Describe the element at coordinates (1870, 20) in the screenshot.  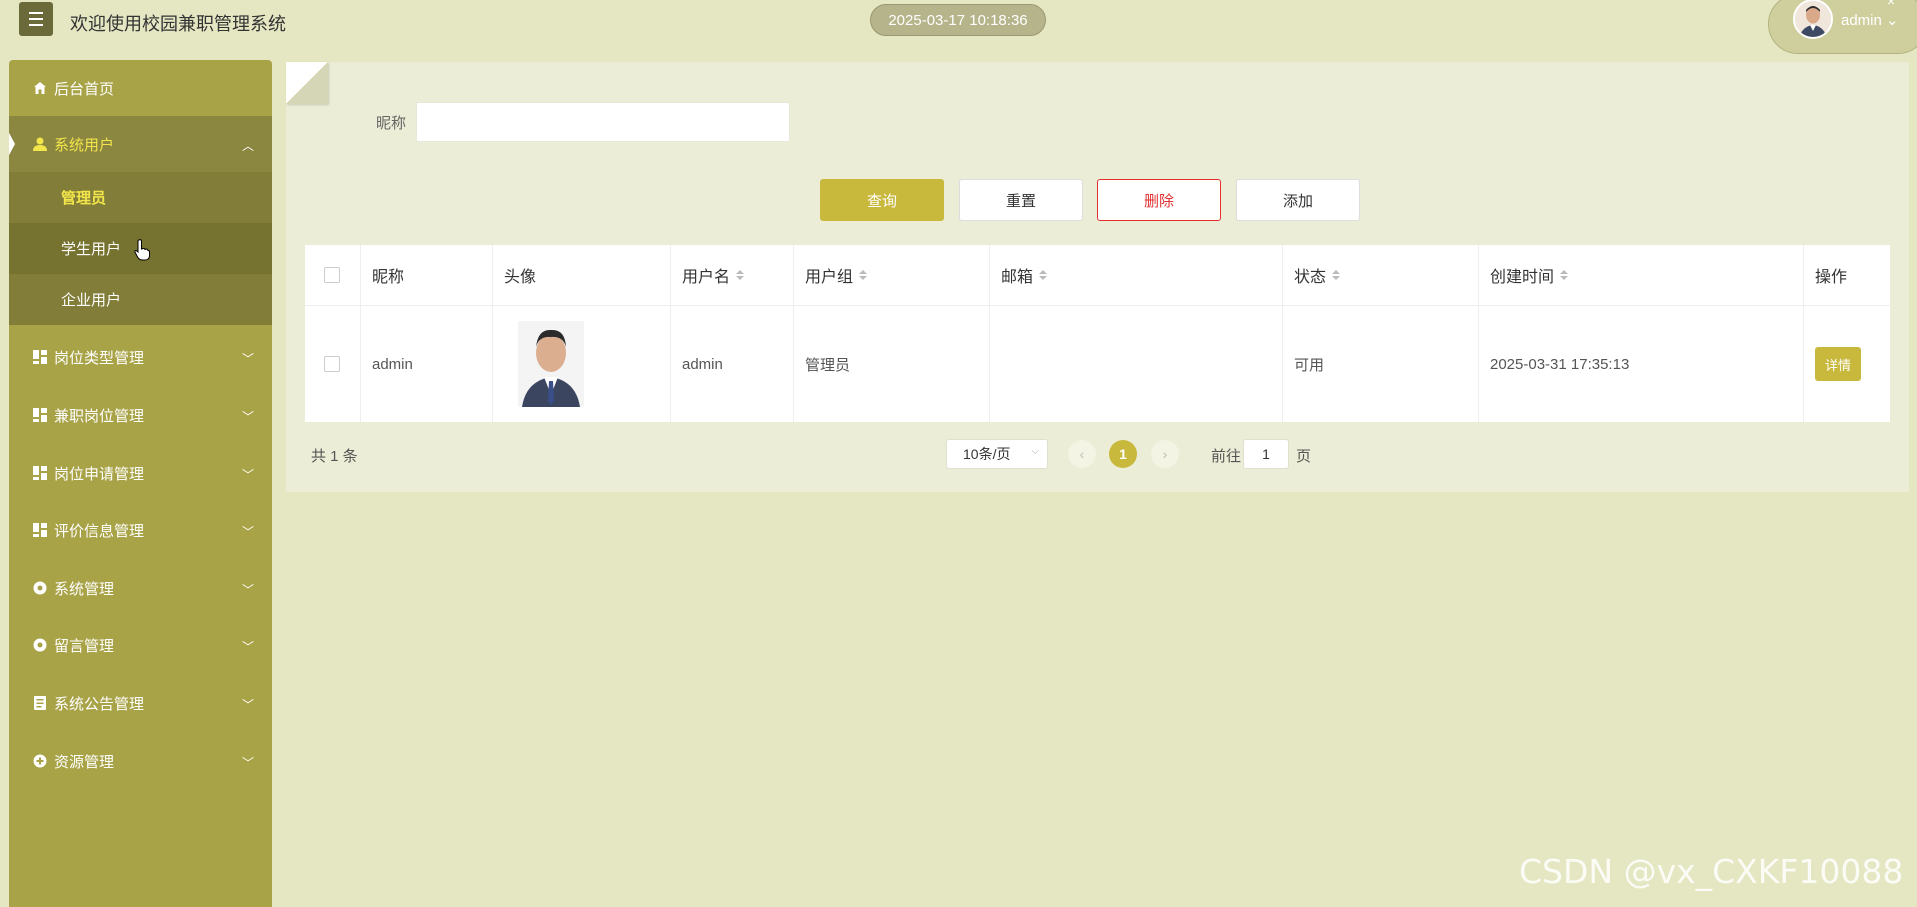
I see `user-name: admin ⌄` at that location.